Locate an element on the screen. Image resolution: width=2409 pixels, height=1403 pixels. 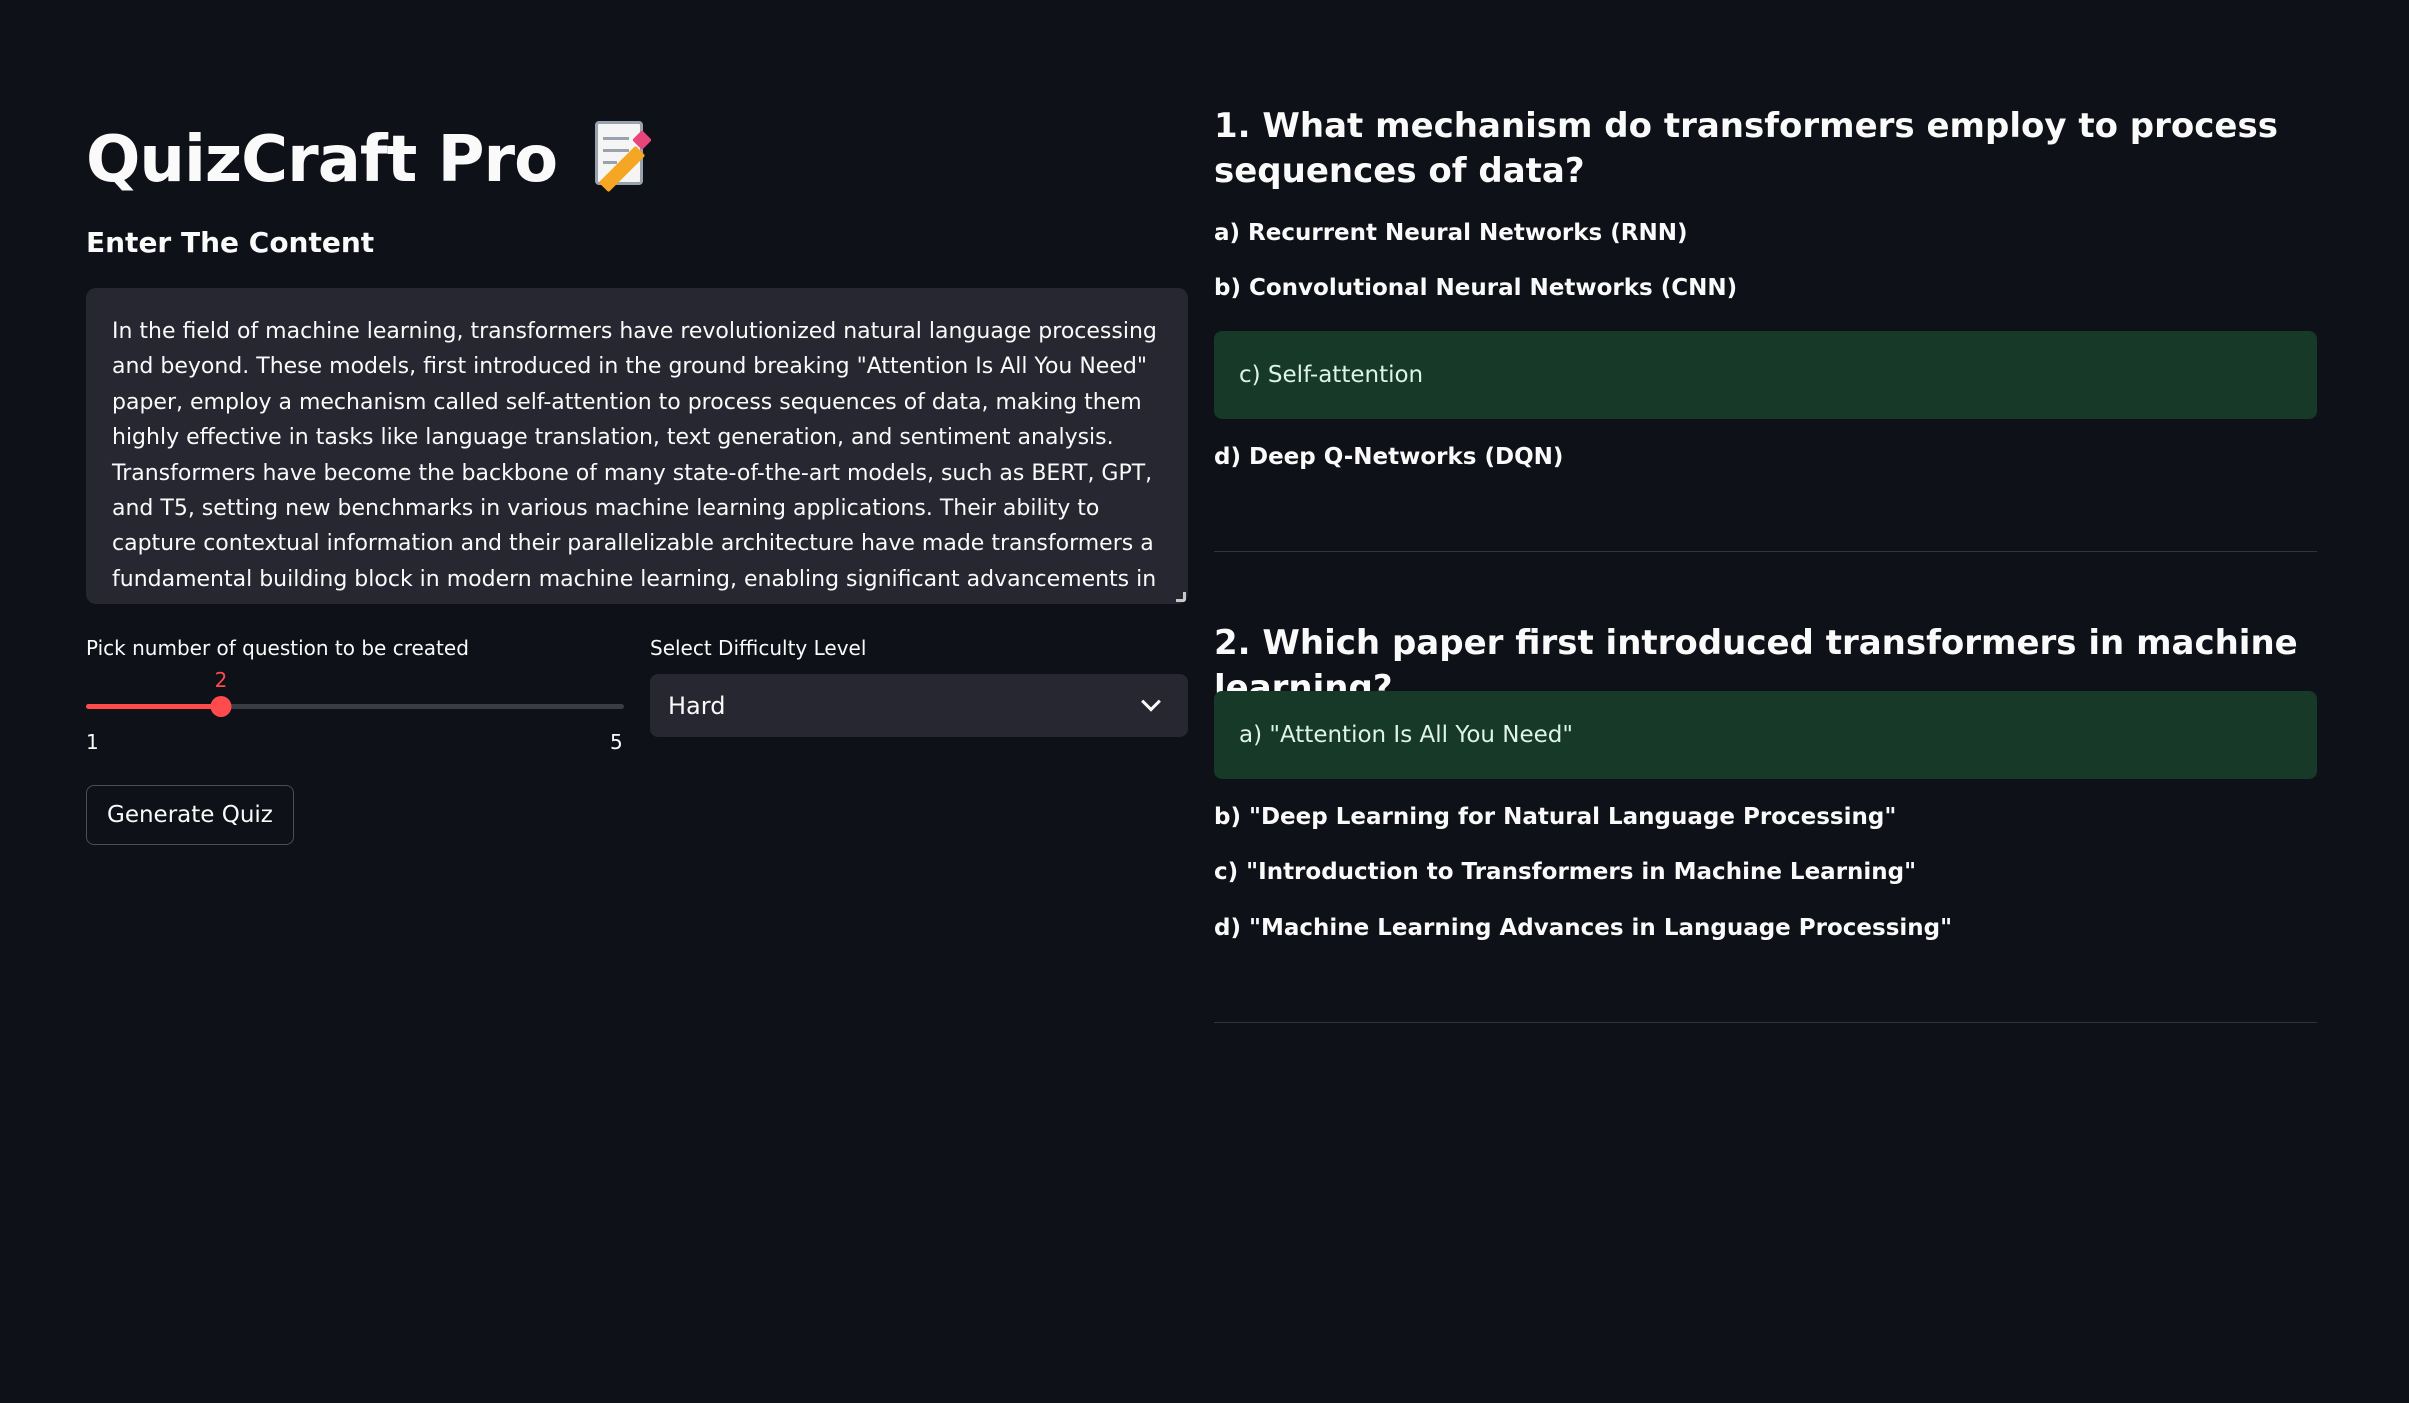
difficulty-selected-value: Hard is located at coordinates (697, 705).